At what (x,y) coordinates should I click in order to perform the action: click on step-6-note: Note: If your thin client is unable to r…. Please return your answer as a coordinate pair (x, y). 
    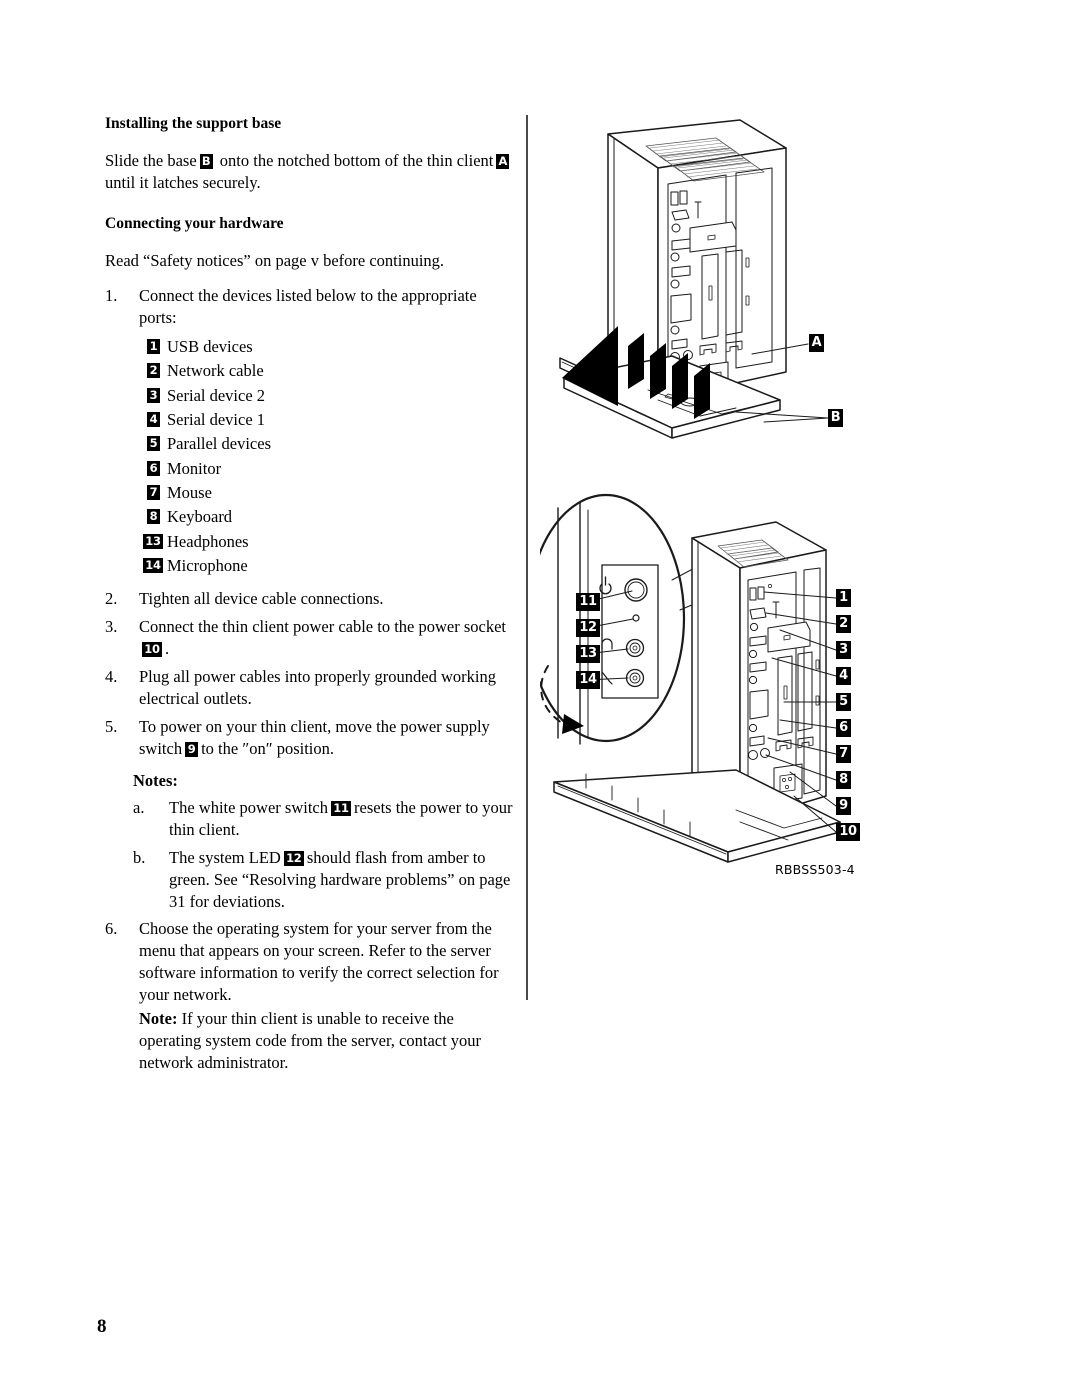
    Looking at the image, I should click on (328, 1041).